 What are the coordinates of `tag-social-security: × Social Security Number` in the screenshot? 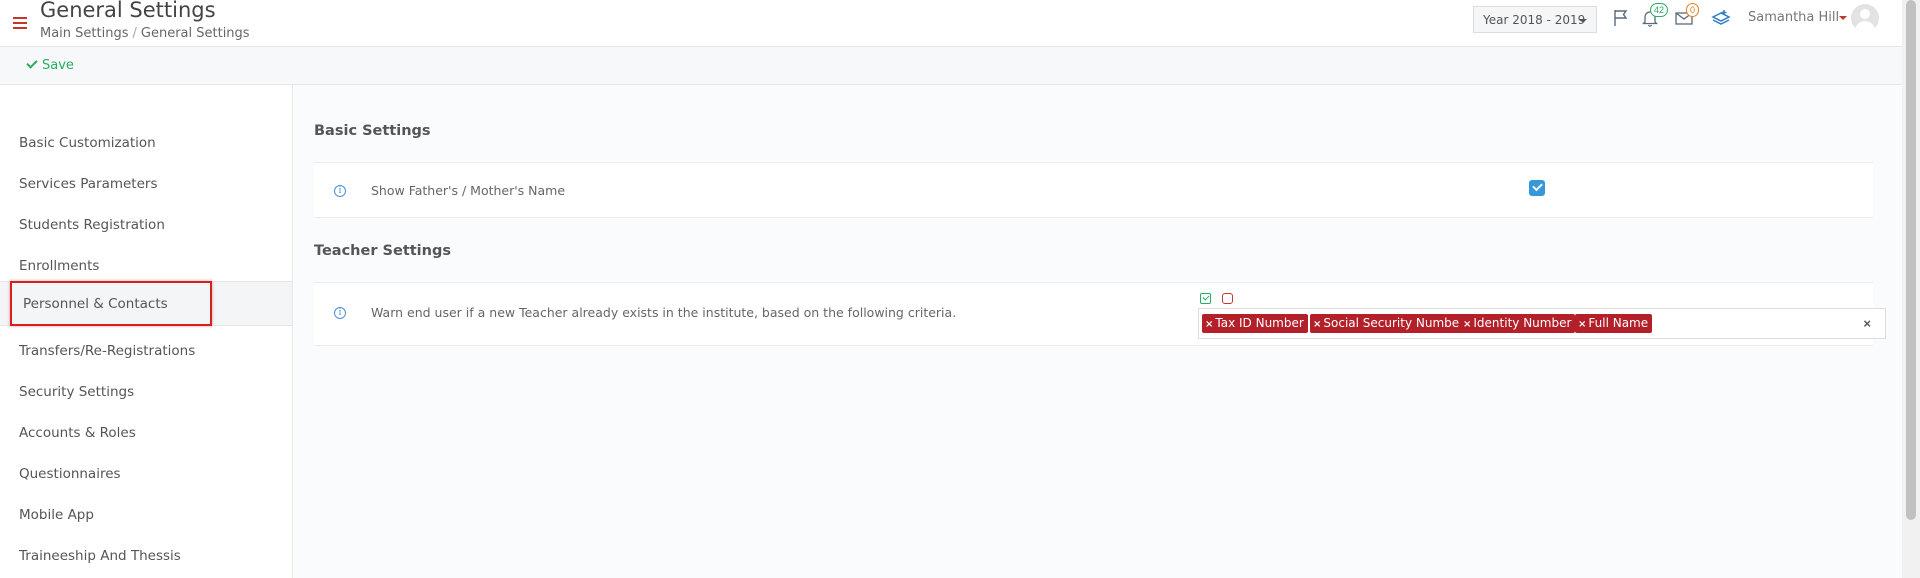 It's located at (1389, 323).